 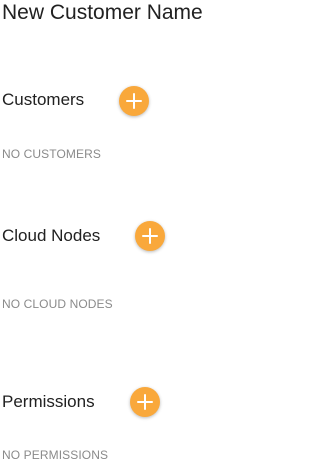 I want to click on add-cloud-node-button, so click(x=150, y=236).